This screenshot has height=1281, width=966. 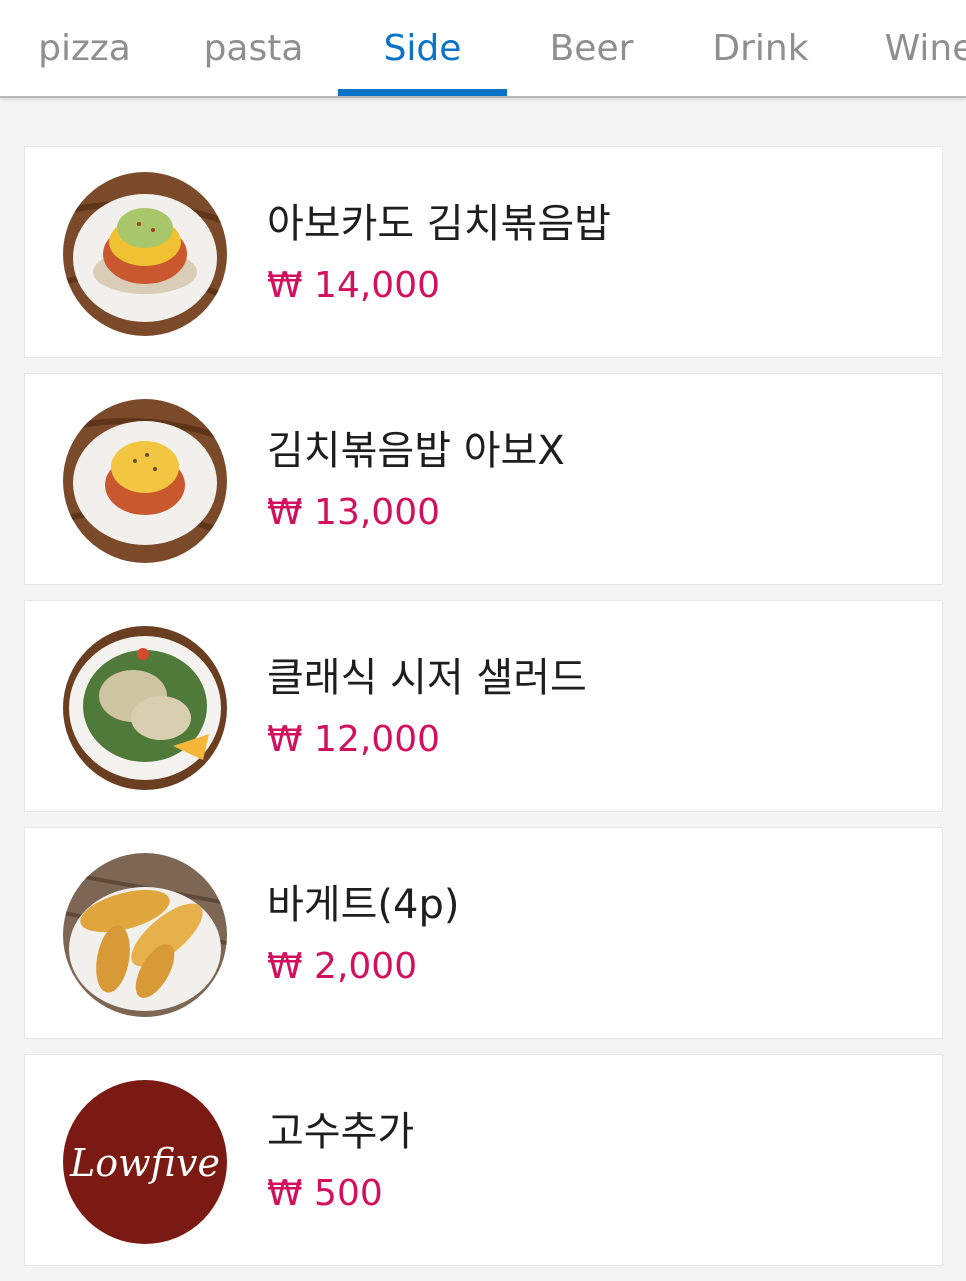 What do you see at coordinates (145, 254) in the screenshot?
I see `avocado-kimchi-fried-rice-photo` at bounding box center [145, 254].